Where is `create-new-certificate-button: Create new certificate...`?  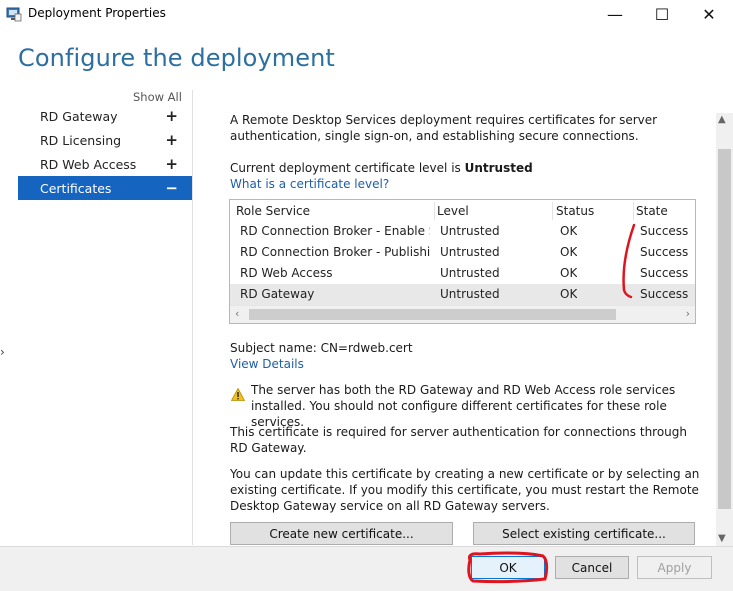
create-new-certificate-button: Create new certificate... is located at coordinates (341, 533).